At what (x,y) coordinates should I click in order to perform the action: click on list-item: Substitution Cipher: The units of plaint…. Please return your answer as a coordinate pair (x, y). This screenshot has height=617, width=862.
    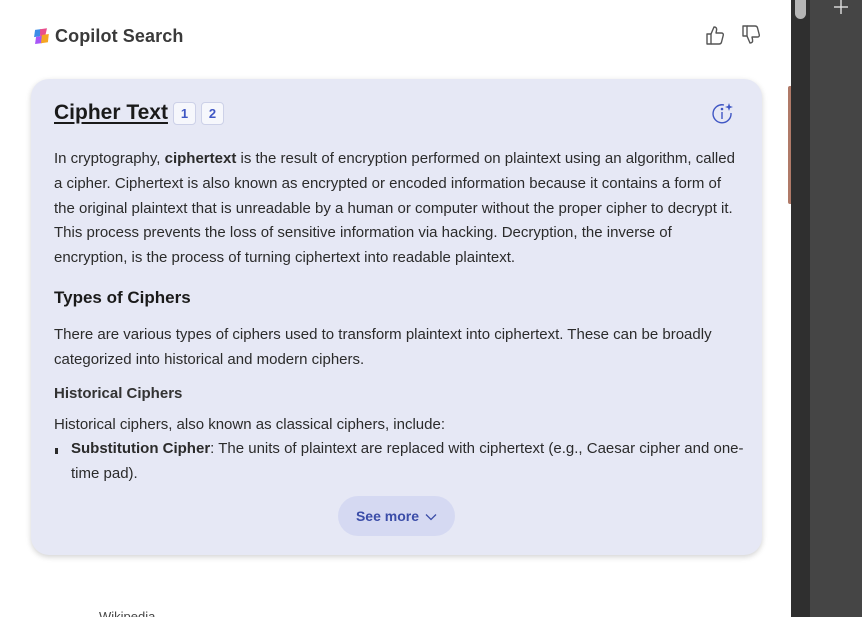
    Looking at the image, I should click on (399, 462).